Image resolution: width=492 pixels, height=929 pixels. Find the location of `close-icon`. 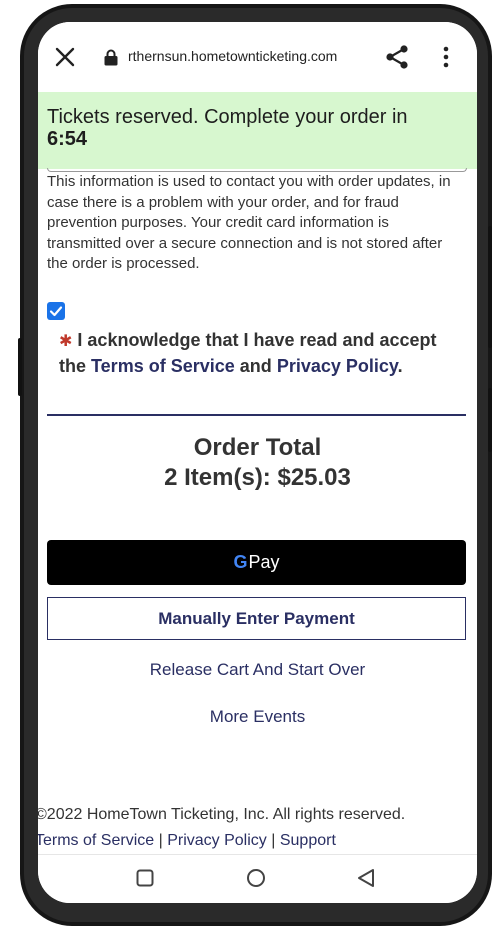

close-icon is located at coordinates (65, 57).